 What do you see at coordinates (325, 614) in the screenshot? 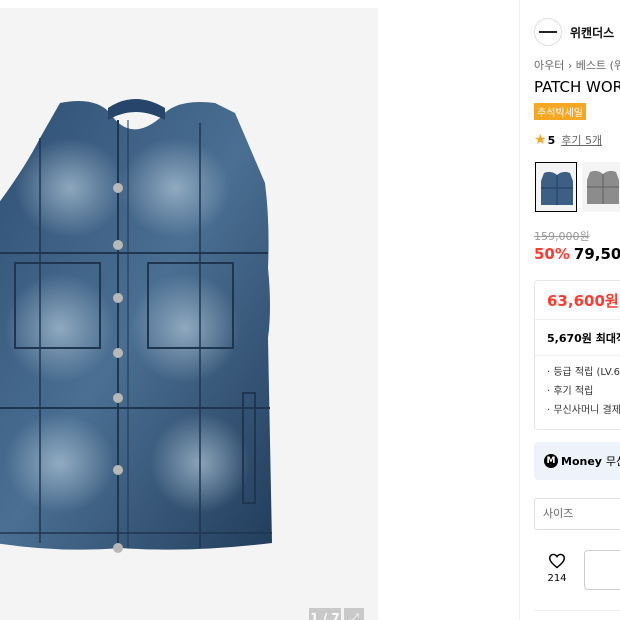
I see `image-counter: 1 / 7` at bounding box center [325, 614].